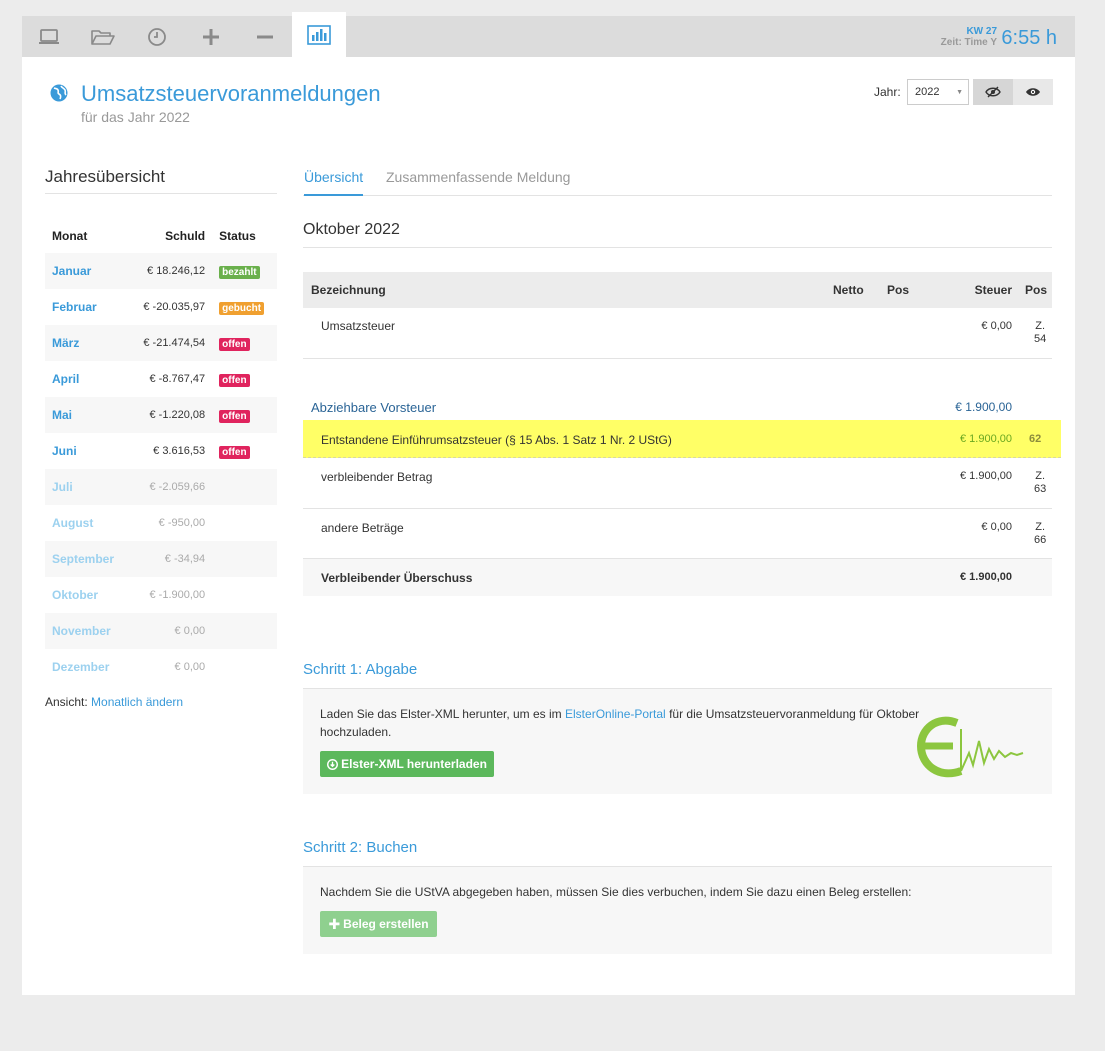 The width and height of the screenshot is (1105, 1051). What do you see at coordinates (161, 343) in the screenshot?
I see `month-row: März € -21.474,54 offen` at bounding box center [161, 343].